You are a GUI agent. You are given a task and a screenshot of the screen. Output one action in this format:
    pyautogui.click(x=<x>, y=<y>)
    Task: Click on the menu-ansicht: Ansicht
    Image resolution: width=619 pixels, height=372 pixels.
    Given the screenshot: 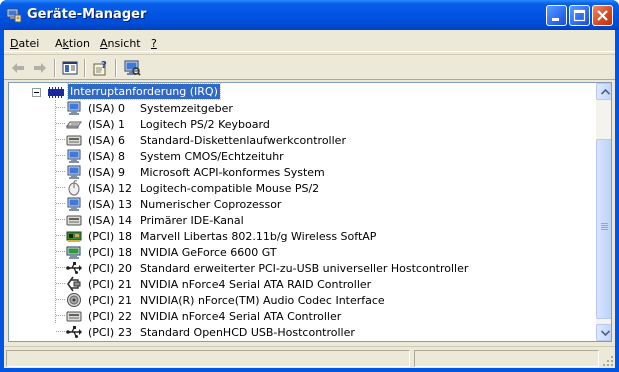 What is the action you would take?
    pyautogui.click(x=120, y=43)
    